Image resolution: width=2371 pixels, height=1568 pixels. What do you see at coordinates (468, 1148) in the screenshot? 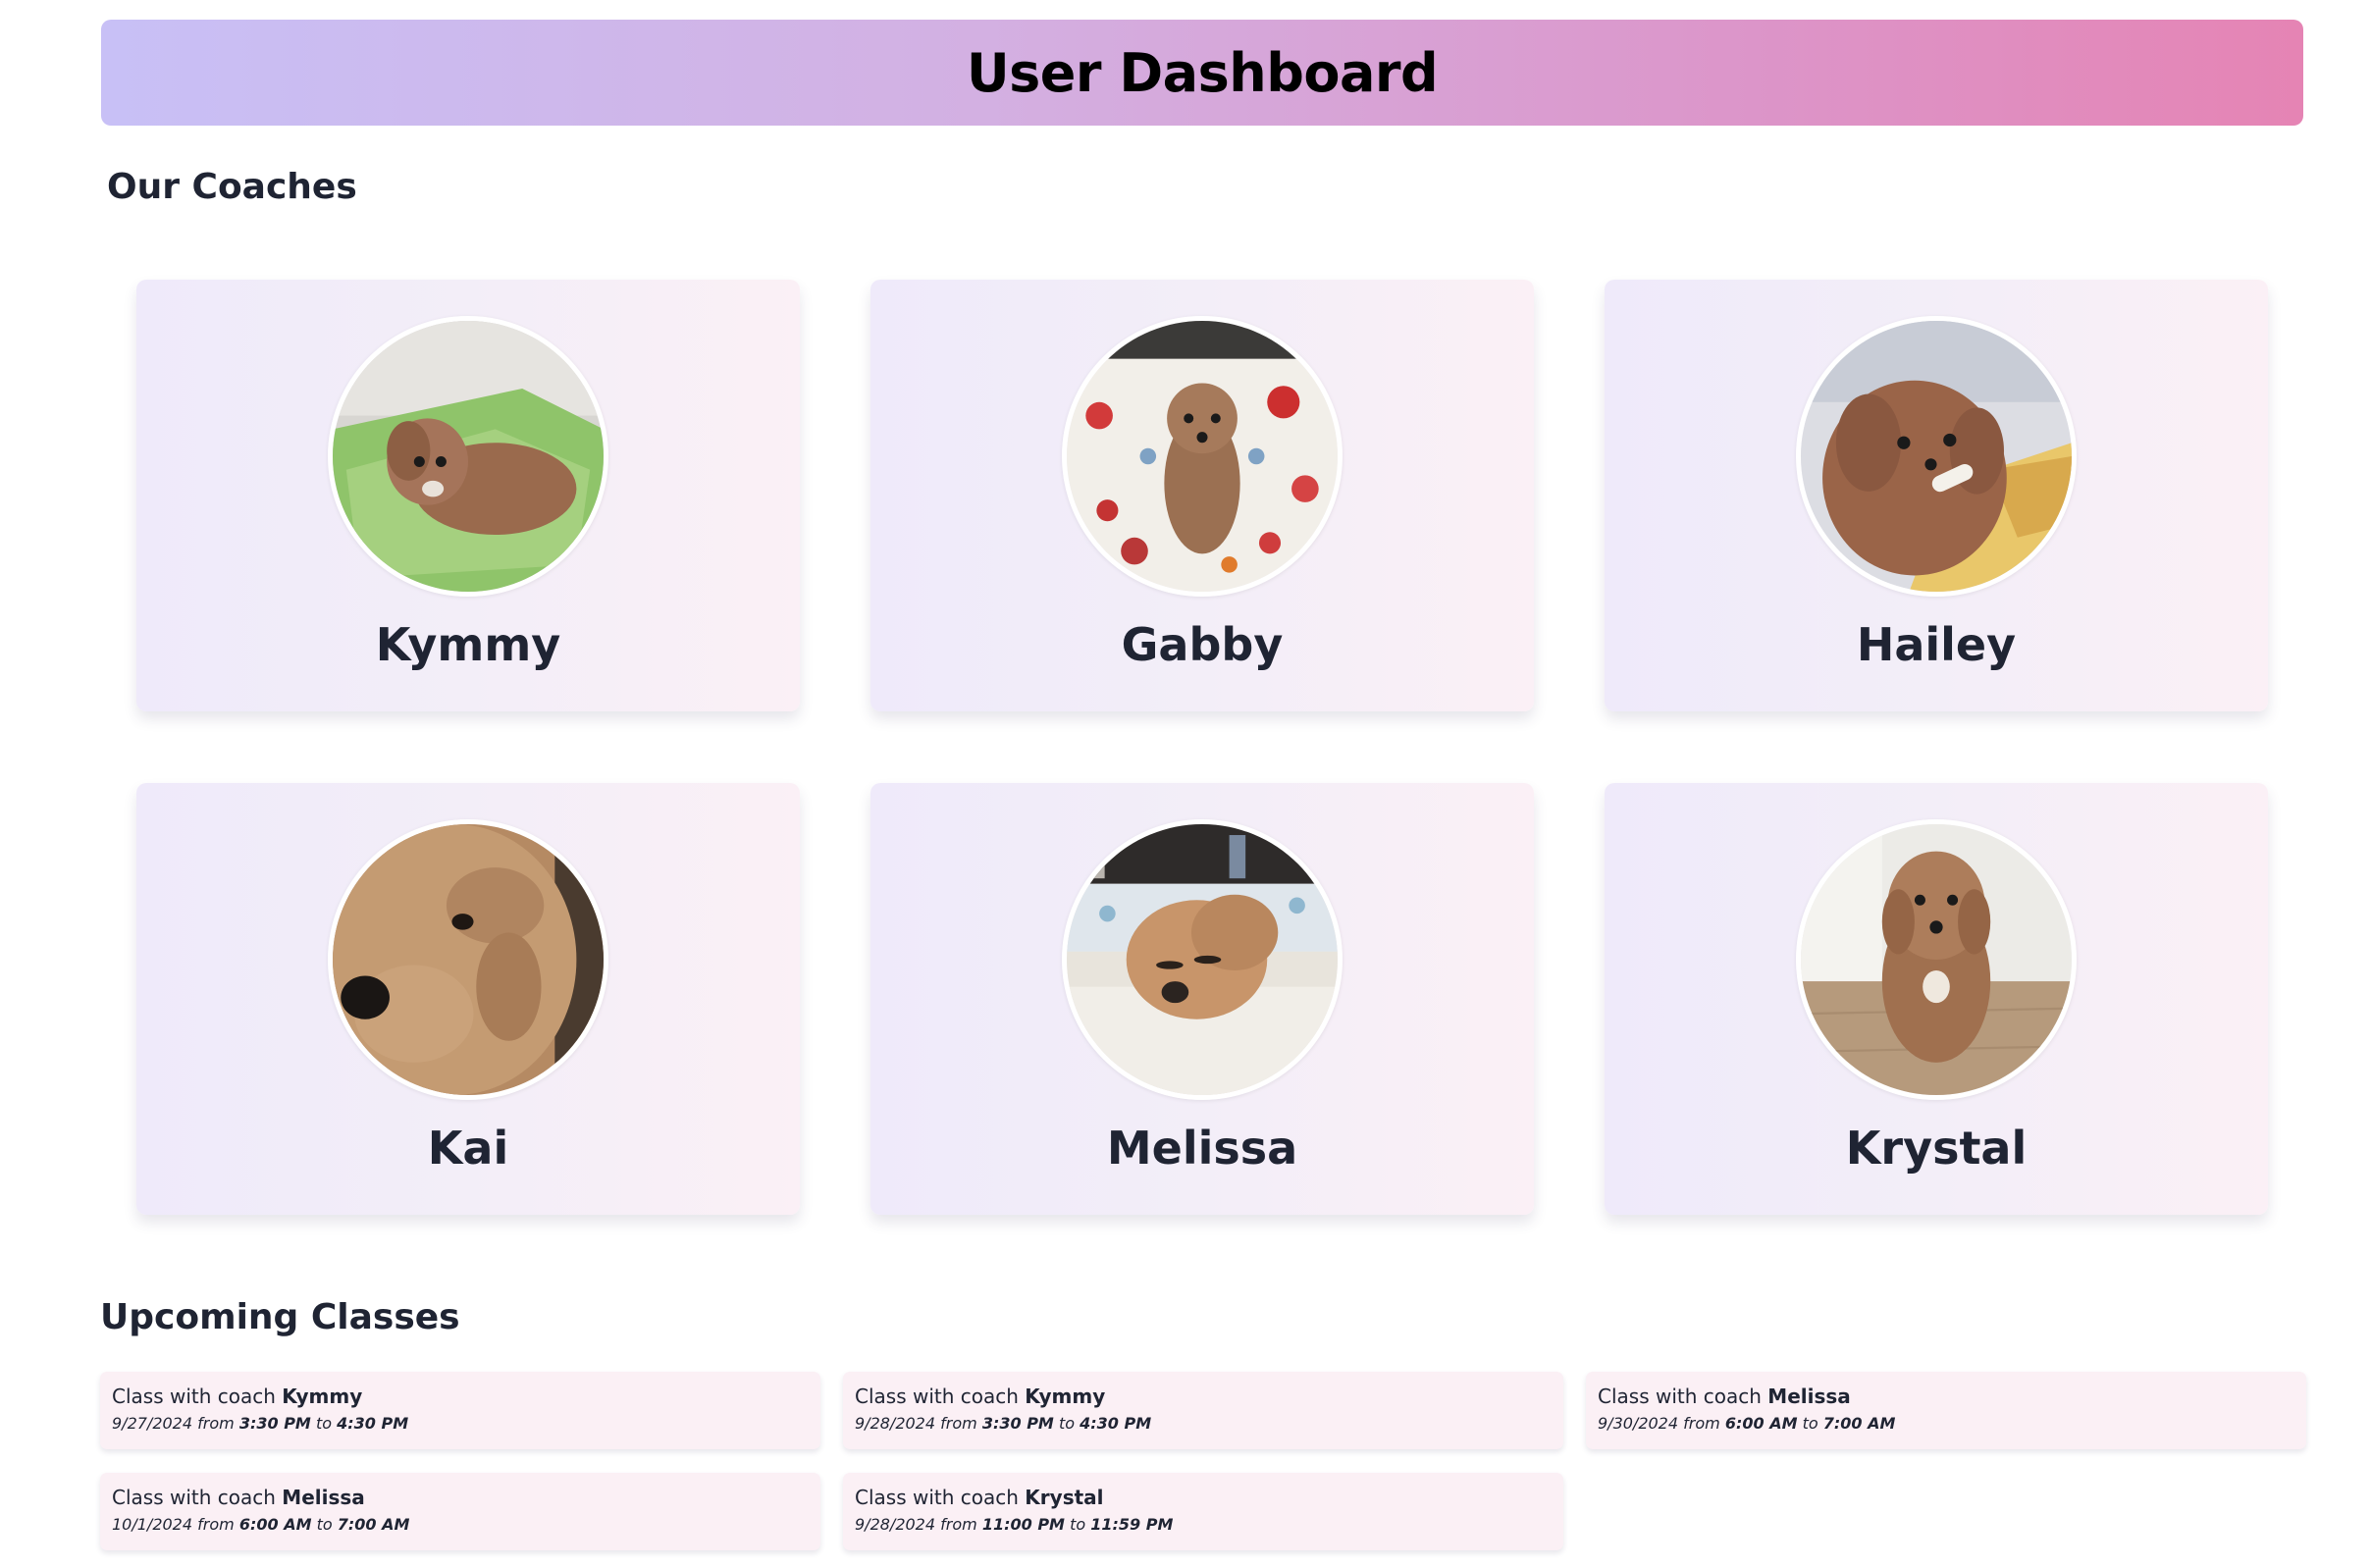
I see `coach-name: Kai` at bounding box center [468, 1148].